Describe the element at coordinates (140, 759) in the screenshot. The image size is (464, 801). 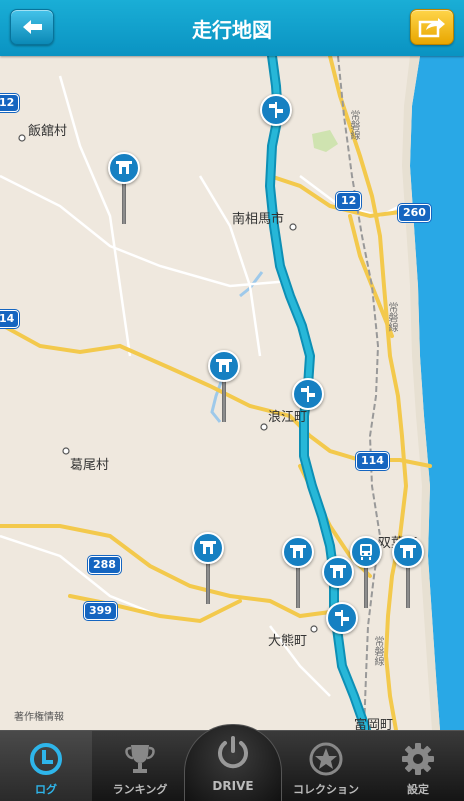
I see `trophy-icon` at that location.